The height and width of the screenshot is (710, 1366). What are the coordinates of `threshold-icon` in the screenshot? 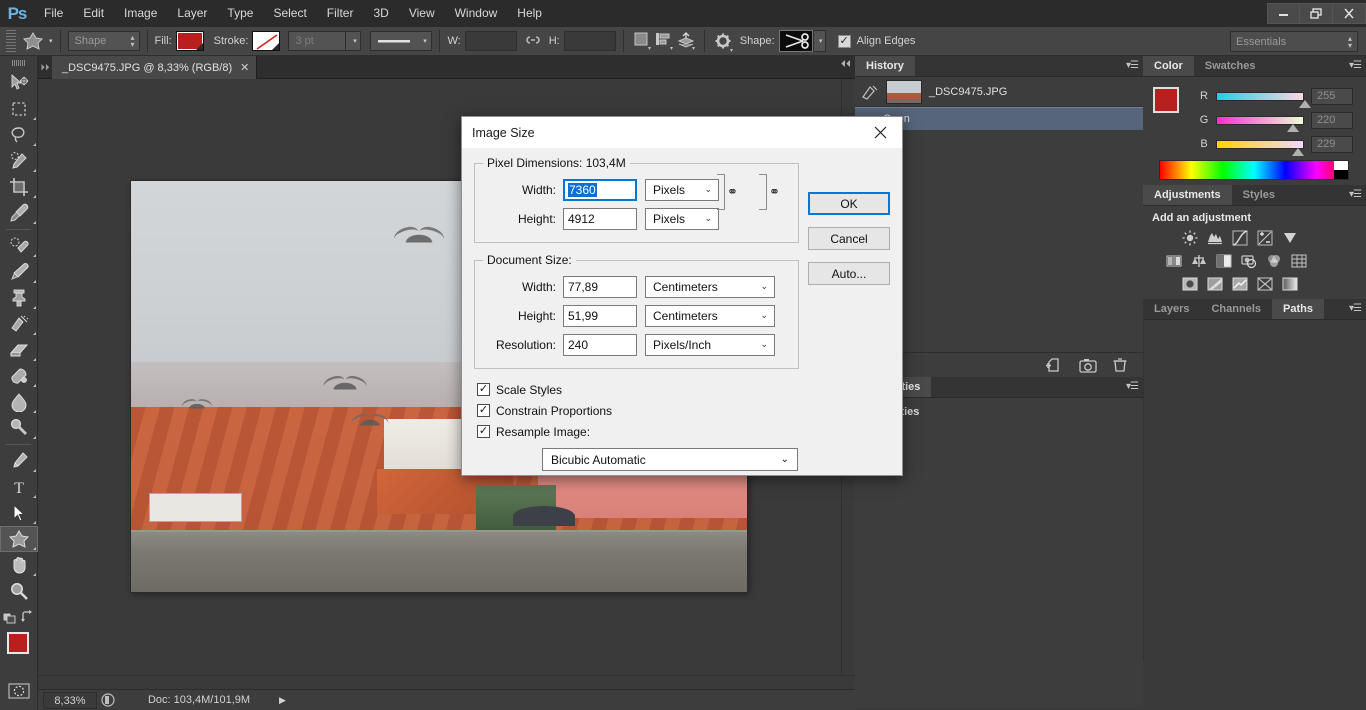 It's located at (1240, 284).